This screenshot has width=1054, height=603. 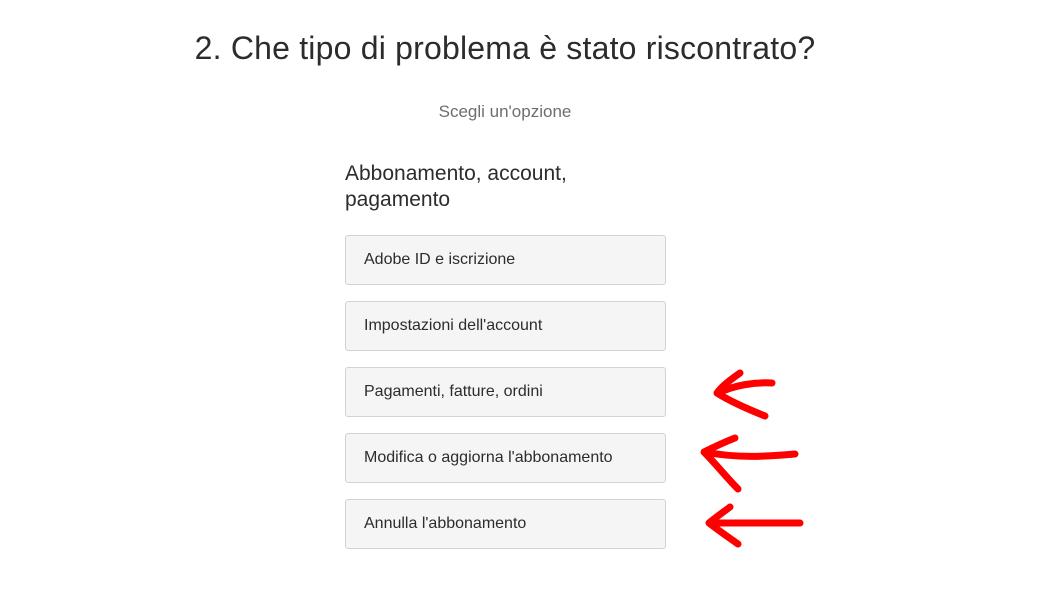 I want to click on option-payments: Pagamenti, fatture, ordini, so click(x=505, y=392).